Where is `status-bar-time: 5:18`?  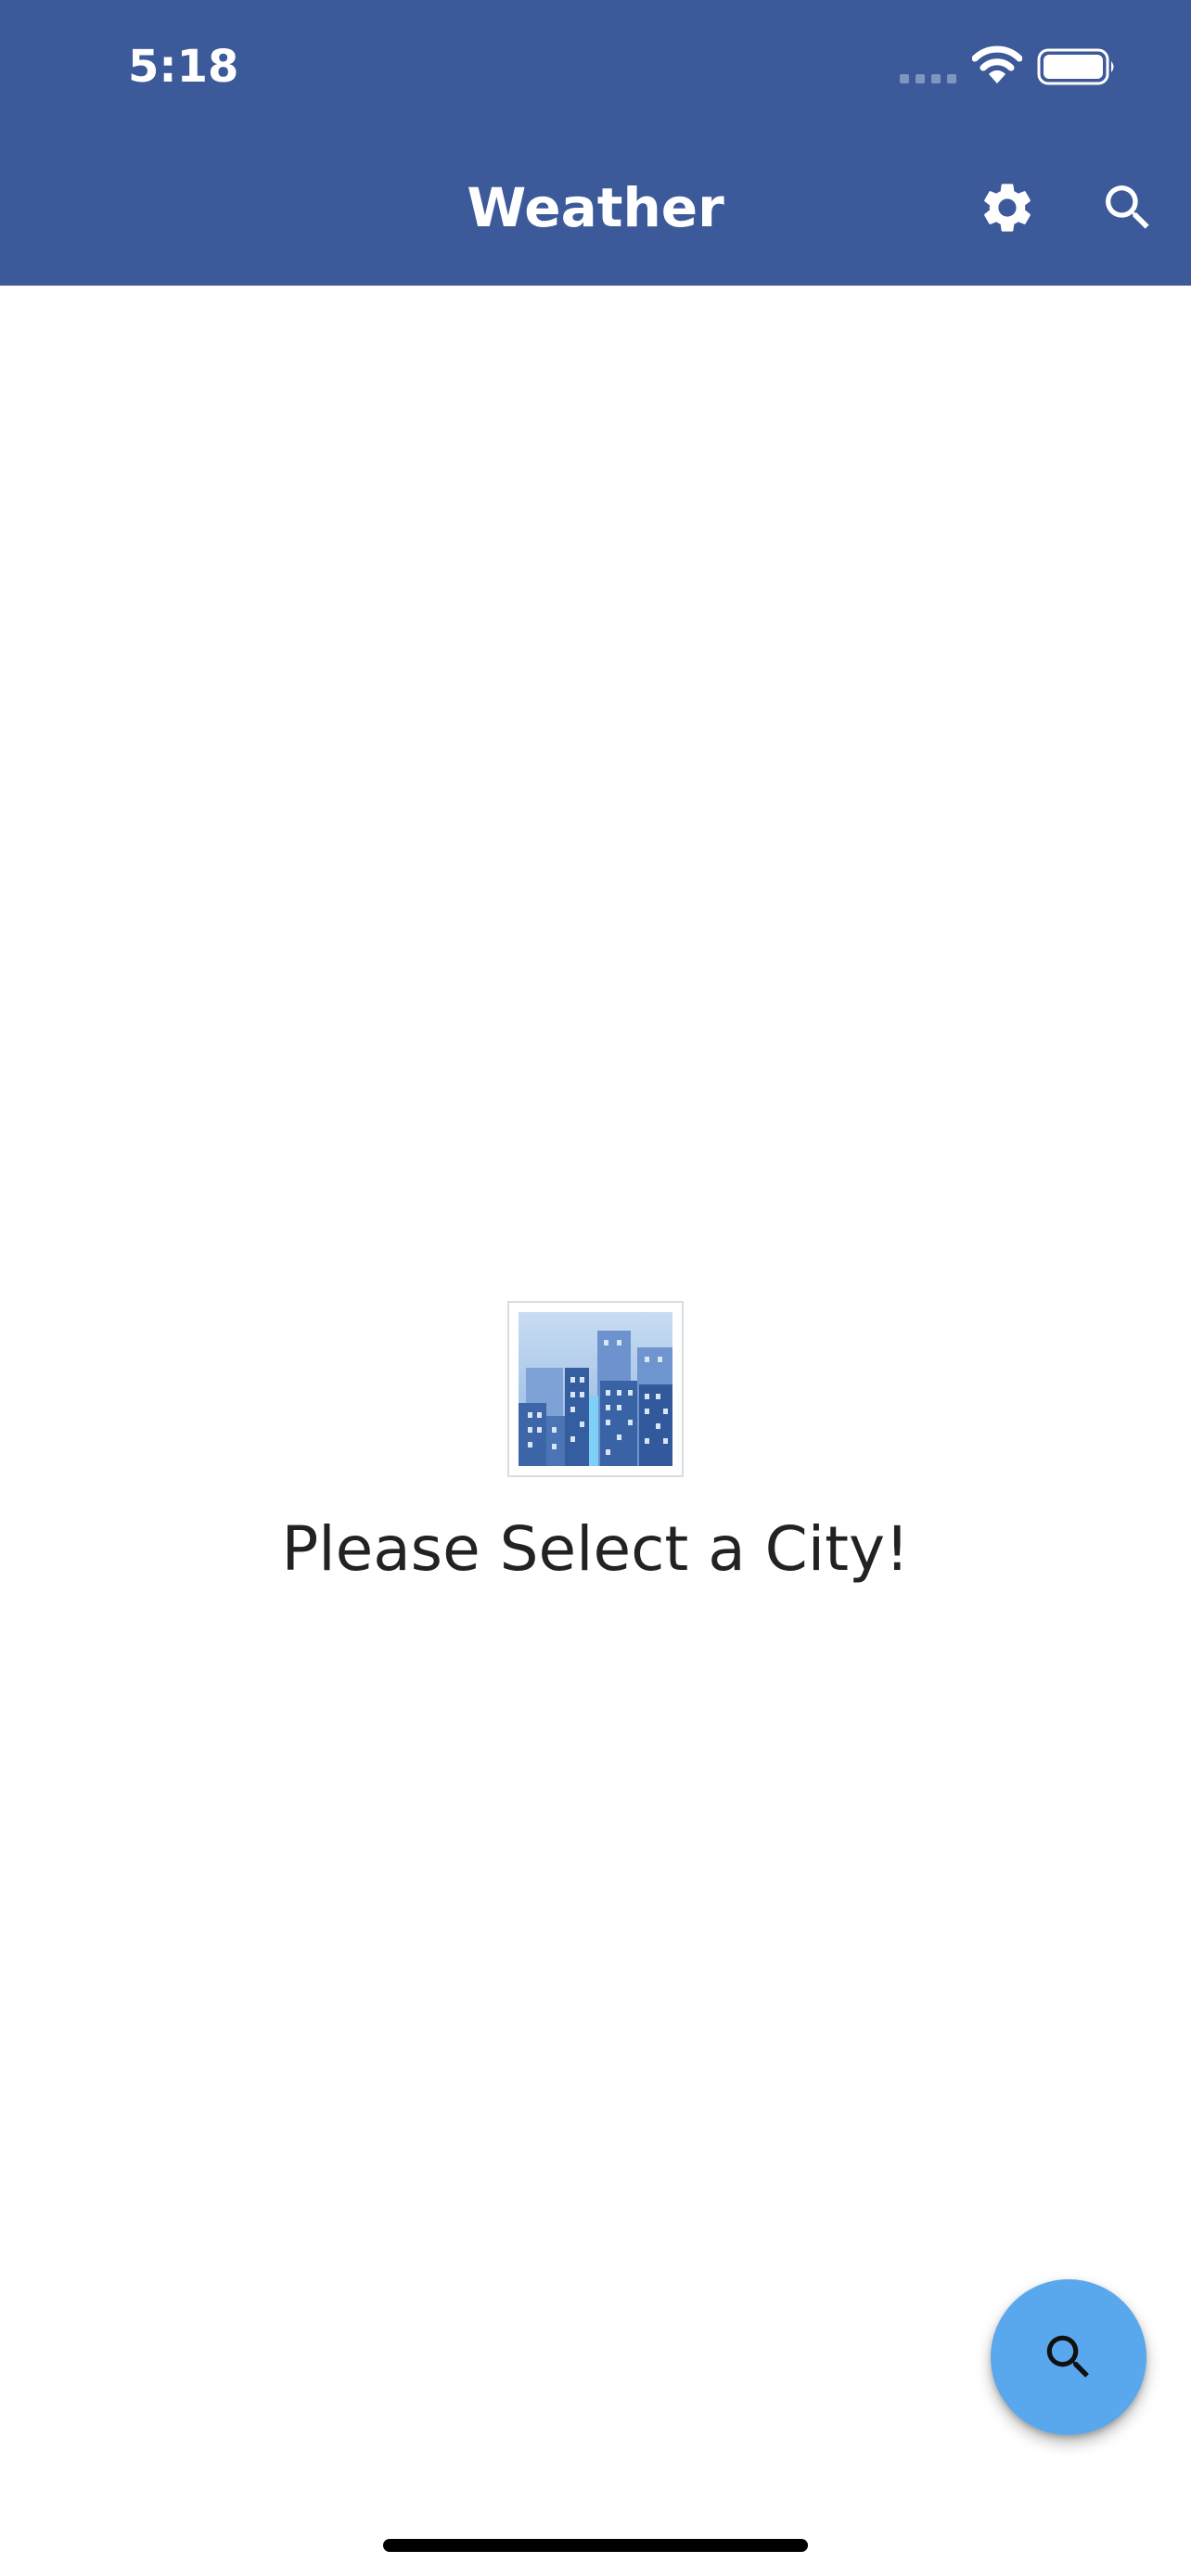 status-bar-time: 5:18 is located at coordinates (183, 67).